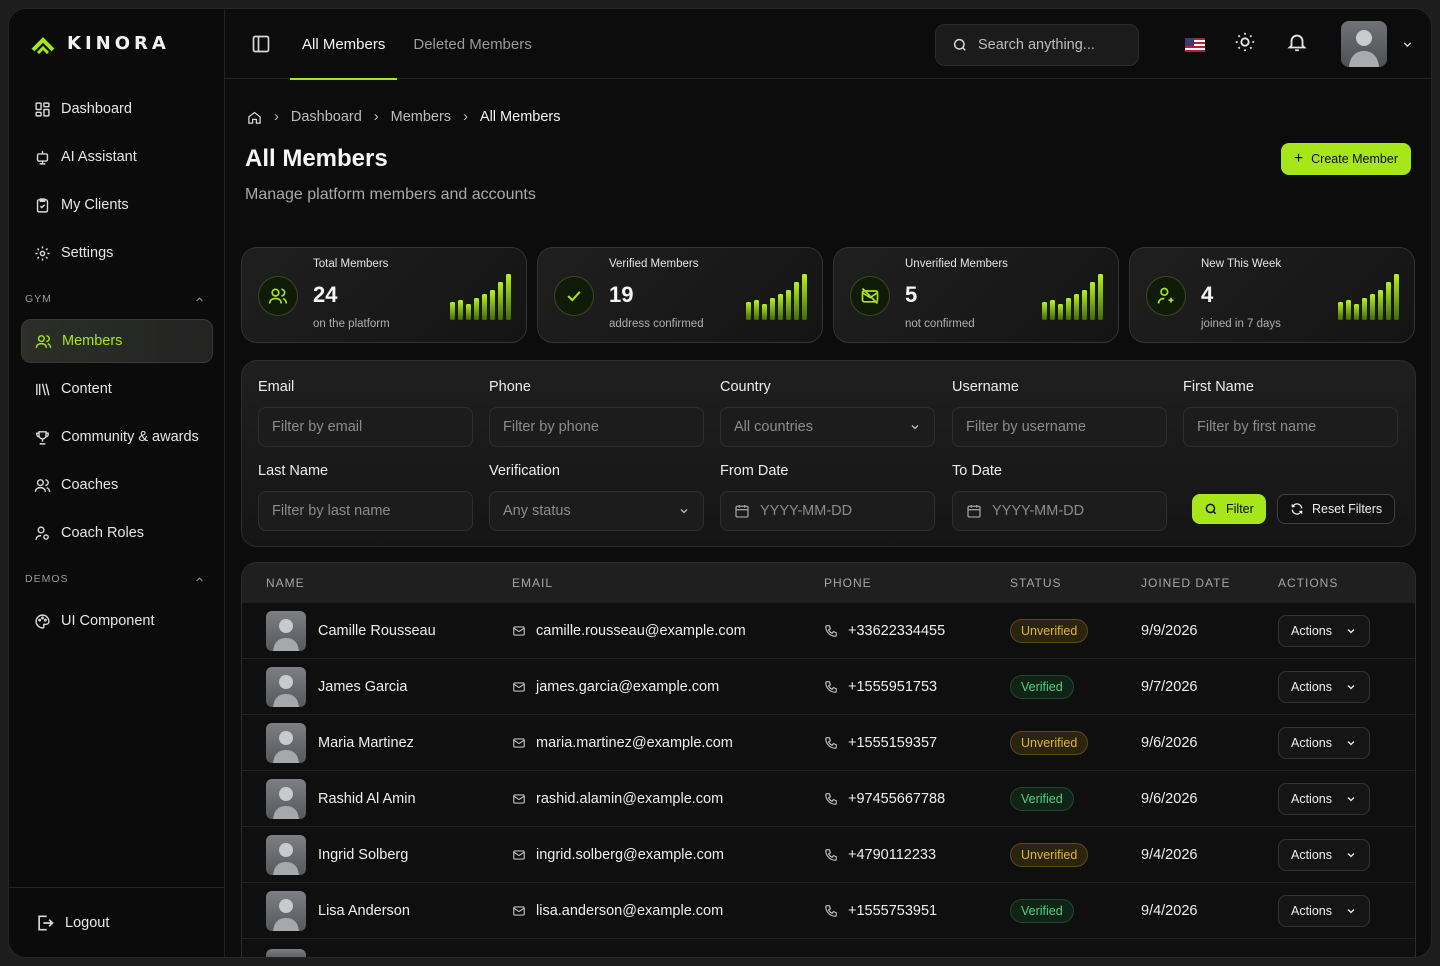 The width and height of the screenshot is (1440, 966). What do you see at coordinates (1297, 42) in the screenshot?
I see `bell-icon` at bounding box center [1297, 42].